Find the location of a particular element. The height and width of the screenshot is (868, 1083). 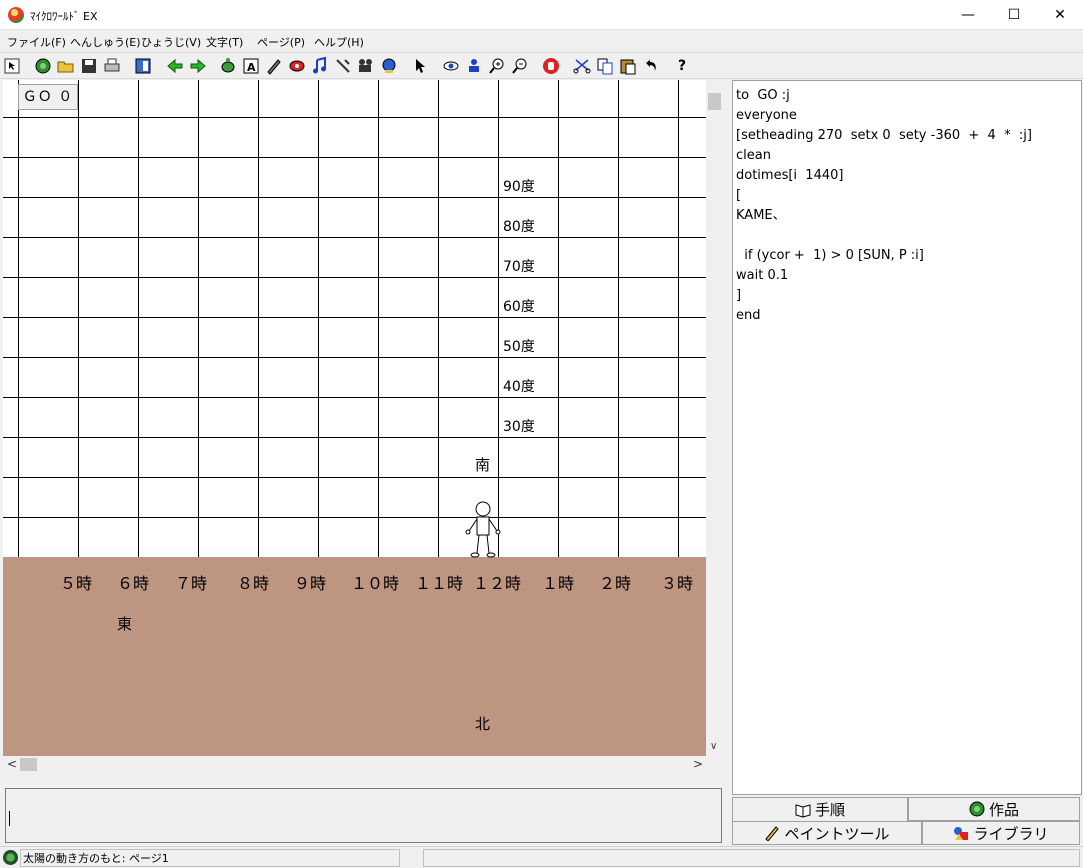

hour-label: ５時 is located at coordinates (76, 583).